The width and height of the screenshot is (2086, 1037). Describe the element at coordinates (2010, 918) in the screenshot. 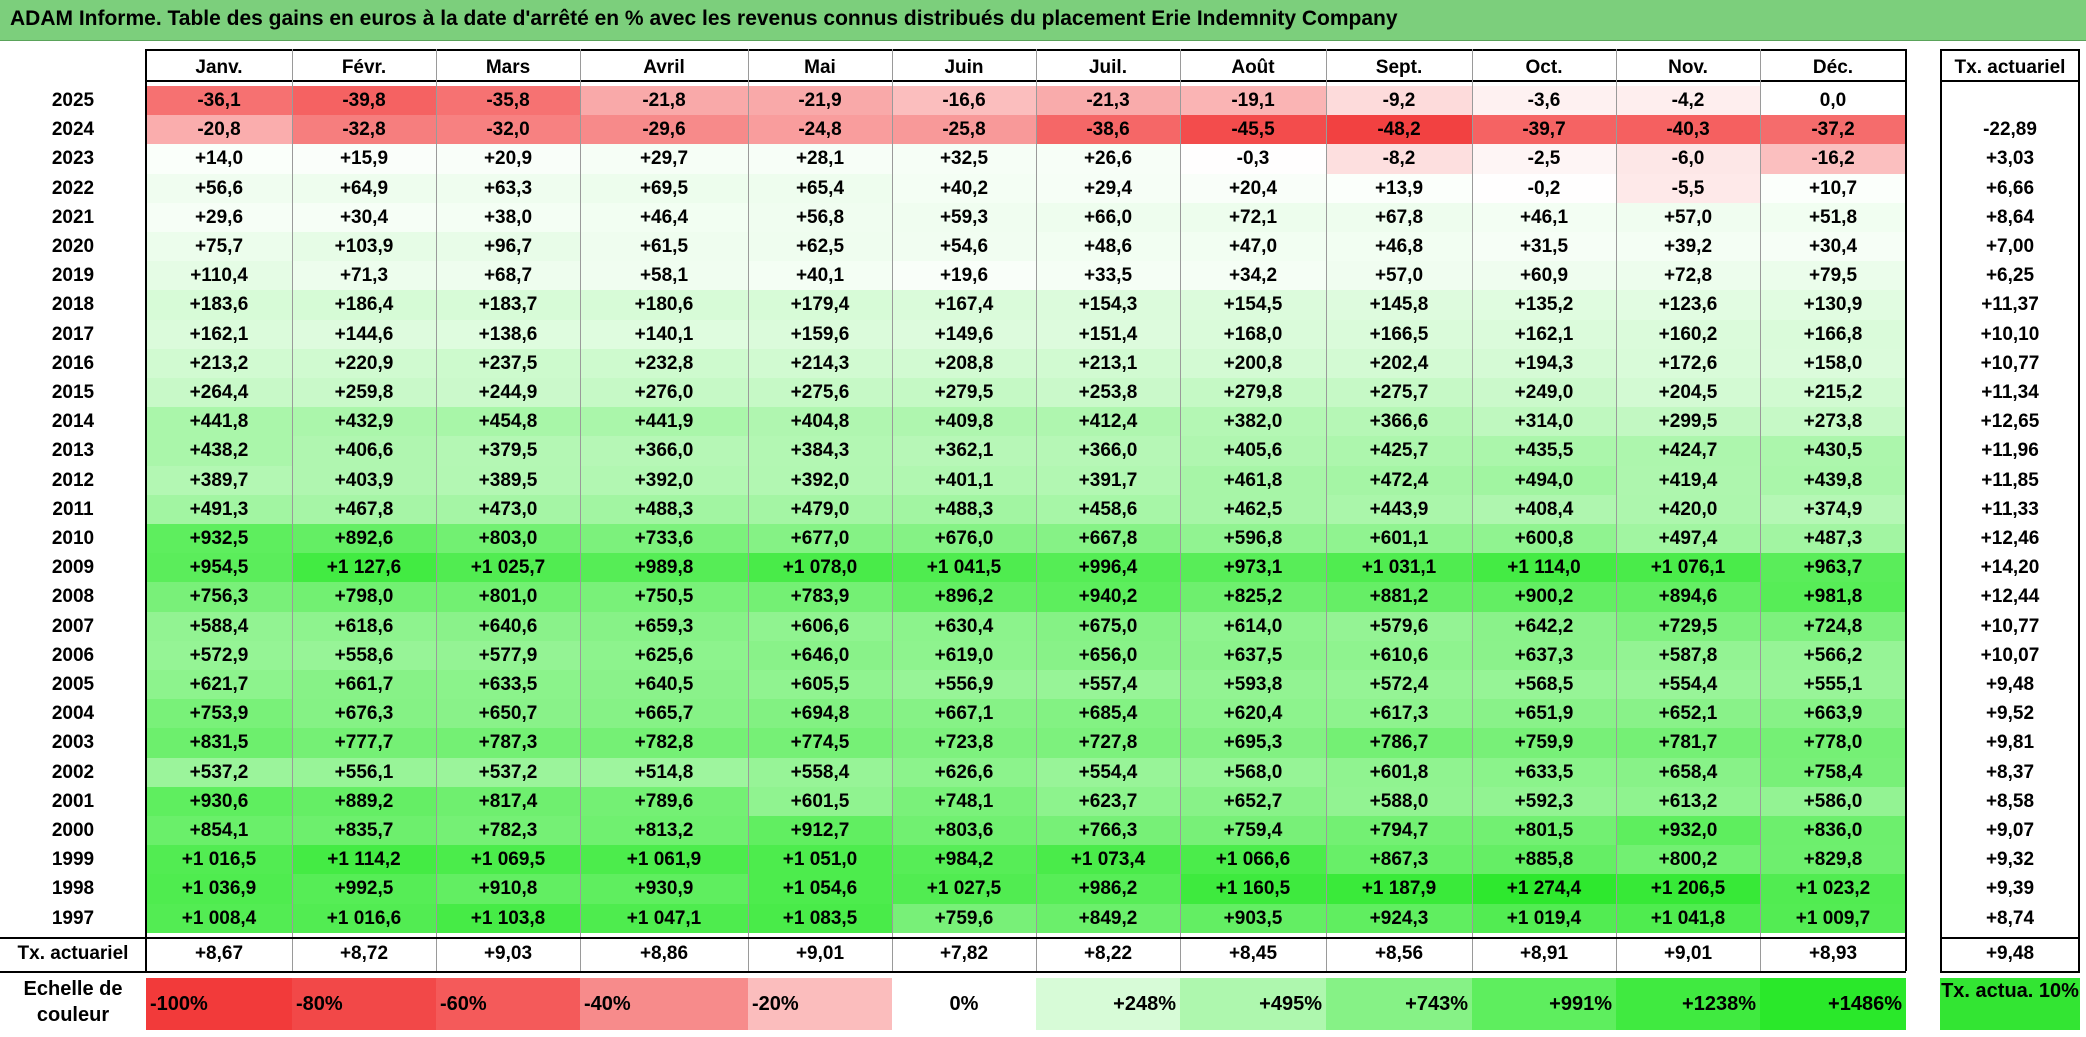

I see `rate-cell: +8,74` at that location.